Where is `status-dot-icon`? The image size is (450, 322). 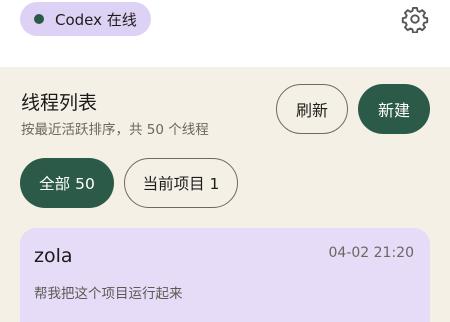 status-dot-icon is located at coordinates (39, 19).